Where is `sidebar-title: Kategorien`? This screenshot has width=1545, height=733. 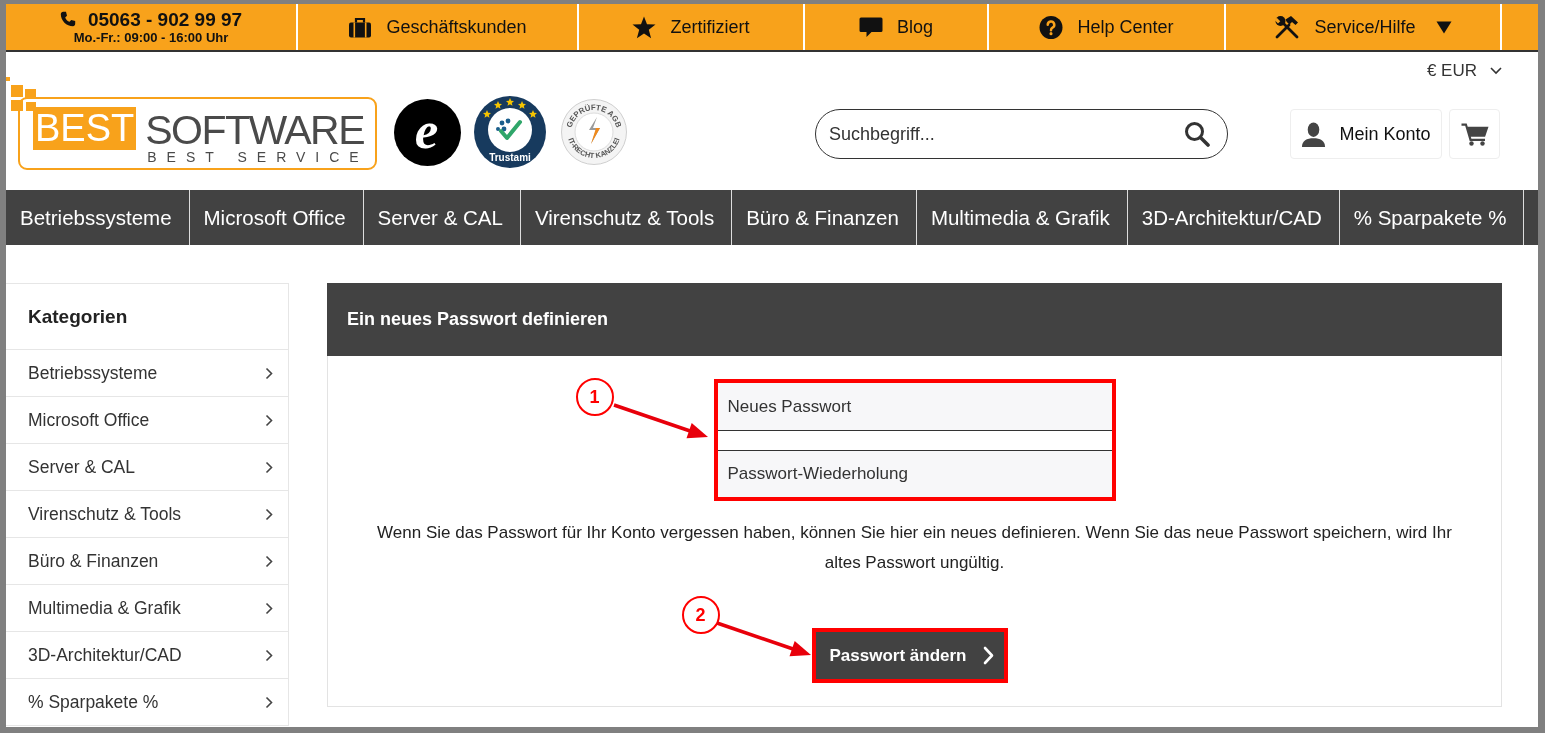
sidebar-title: Kategorien is located at coordinates (147, 317).